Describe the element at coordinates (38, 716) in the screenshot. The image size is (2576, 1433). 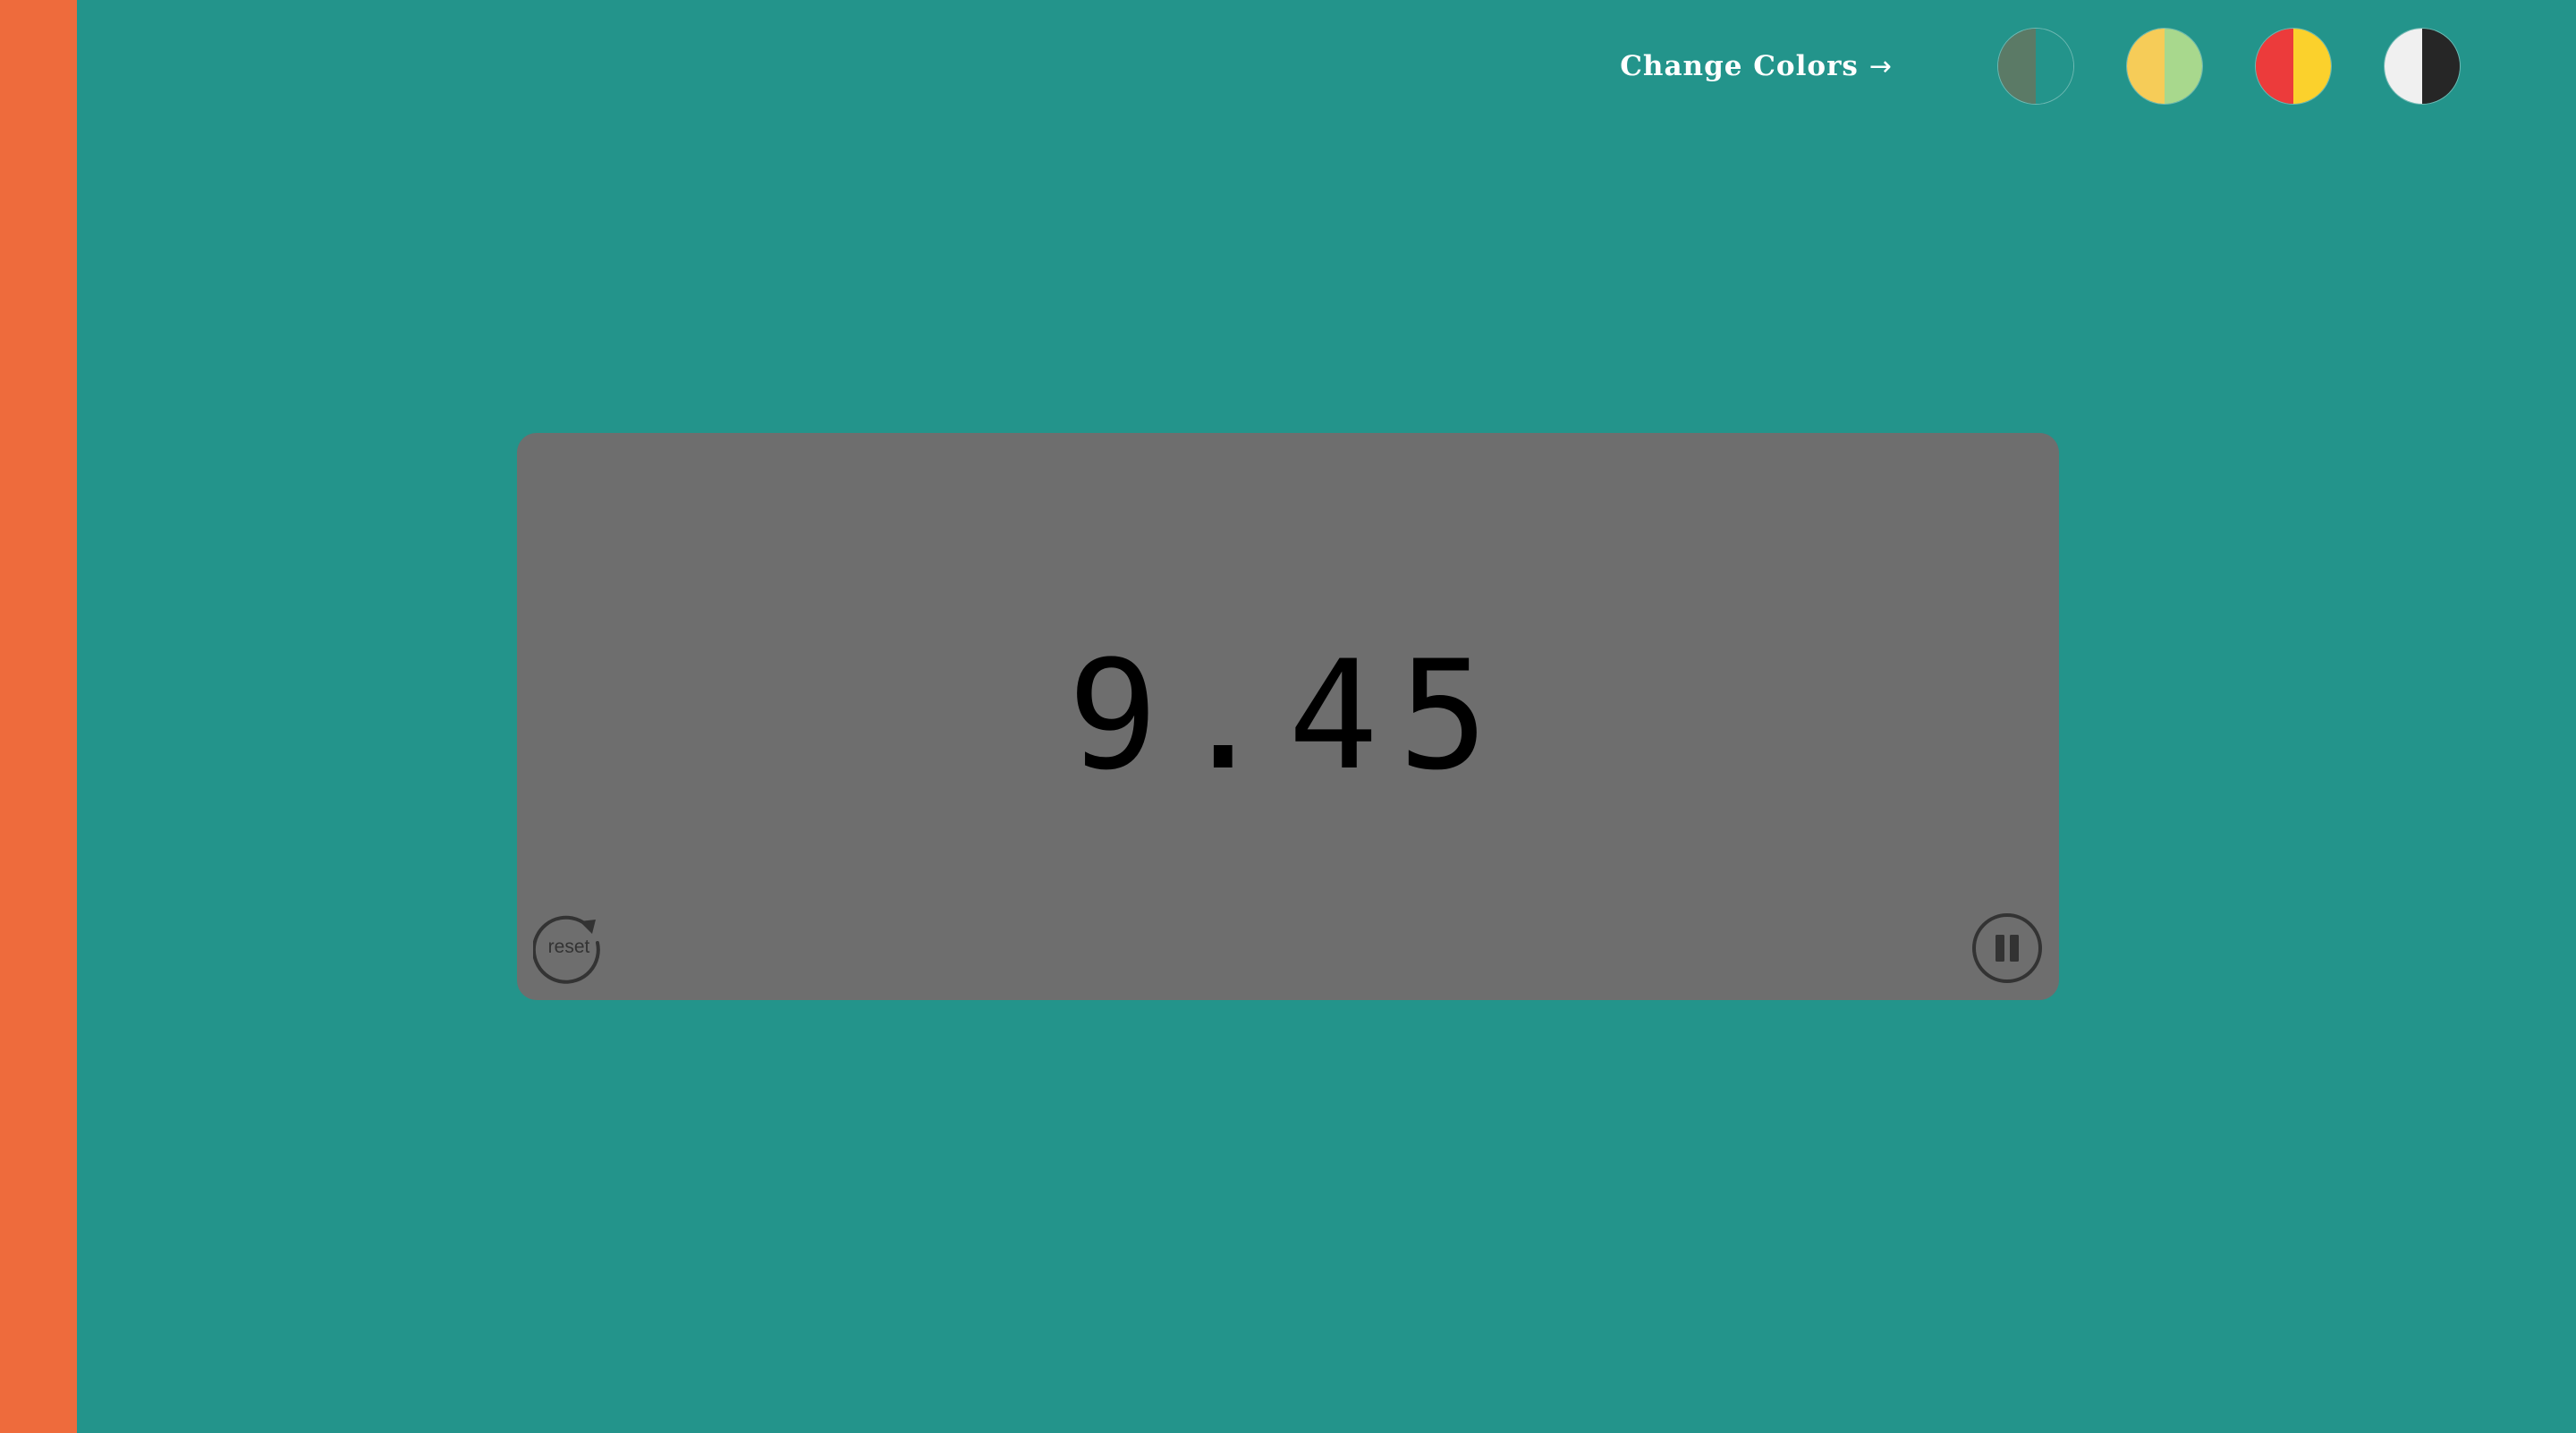
I see `progress-bar` at that location.